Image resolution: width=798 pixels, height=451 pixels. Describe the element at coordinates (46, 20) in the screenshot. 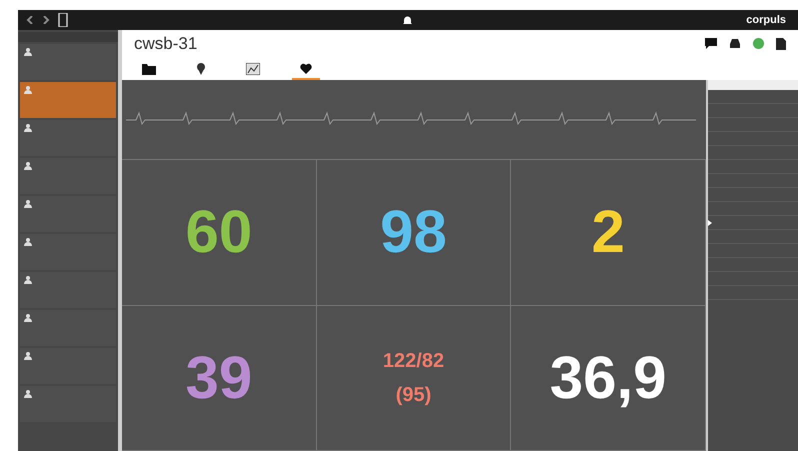

I see `forward-icon` at that location.